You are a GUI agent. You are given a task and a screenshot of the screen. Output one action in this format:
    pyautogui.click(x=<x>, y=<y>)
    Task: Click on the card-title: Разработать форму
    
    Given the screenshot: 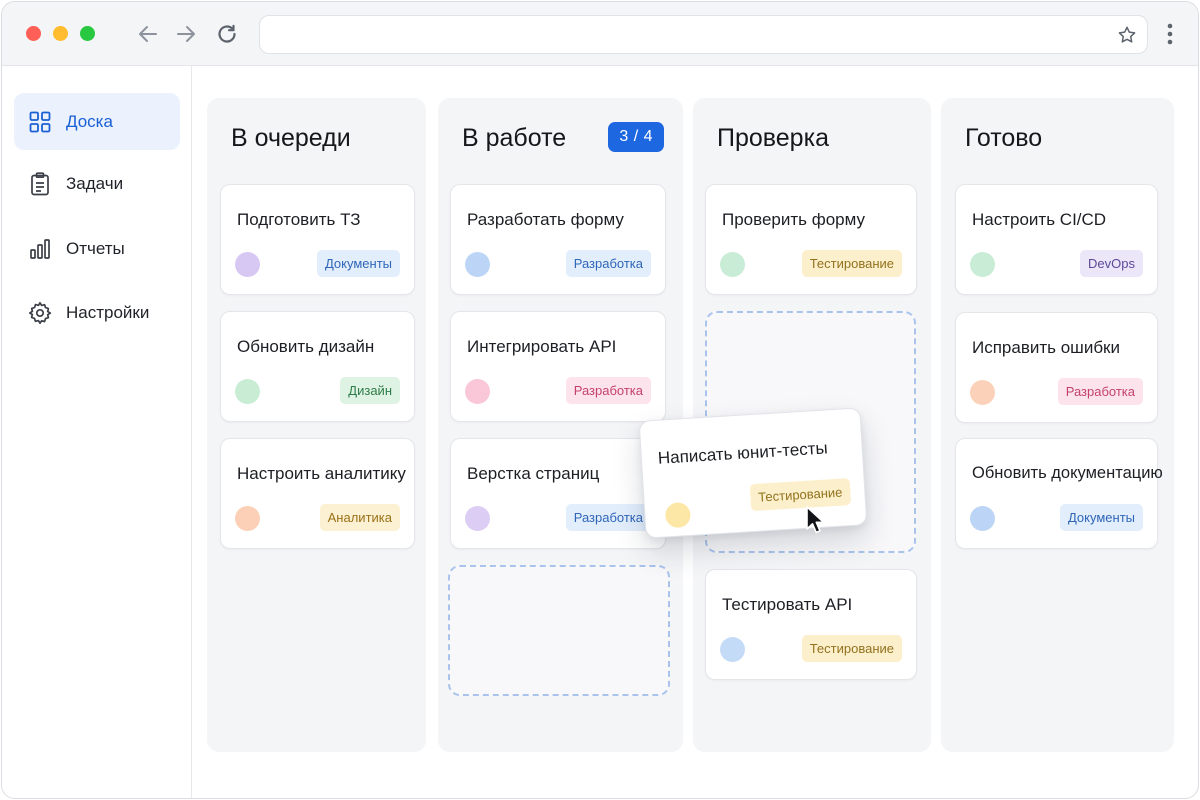 What is the action you would take?
    pyautogui.click(x=545, y=219)
    